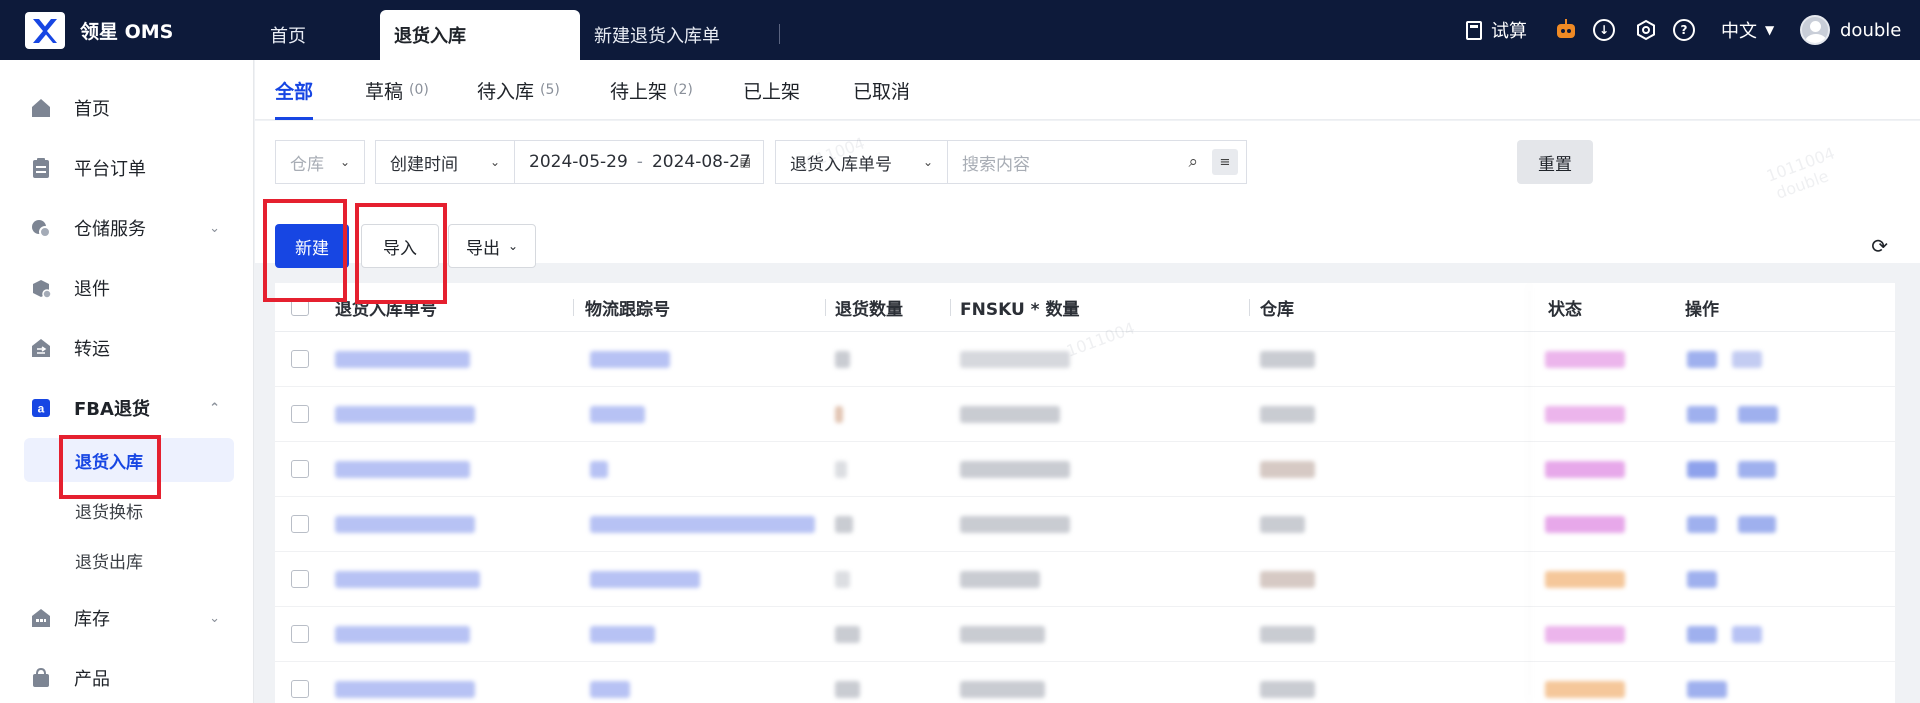 The image size is (1920, 703). Describe the element at coordinates (881, 90) in the screenshot. I see `tab-cancelled: 已取消` at that location.